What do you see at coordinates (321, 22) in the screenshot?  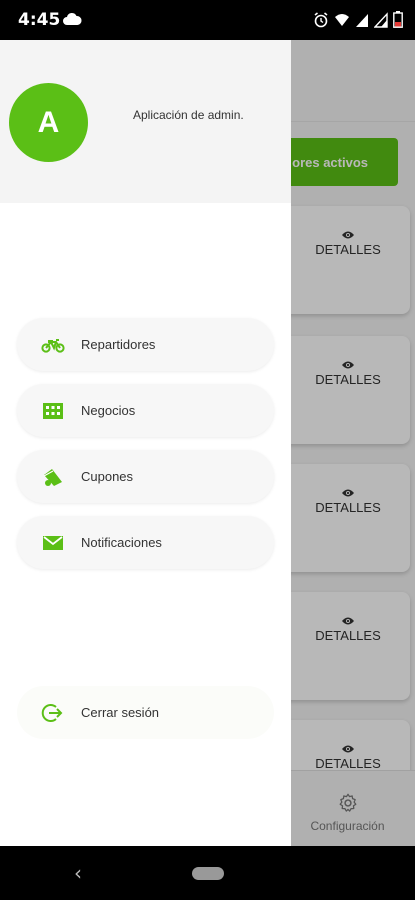 I see `alarm-icon` at bounding box center [321, 22].